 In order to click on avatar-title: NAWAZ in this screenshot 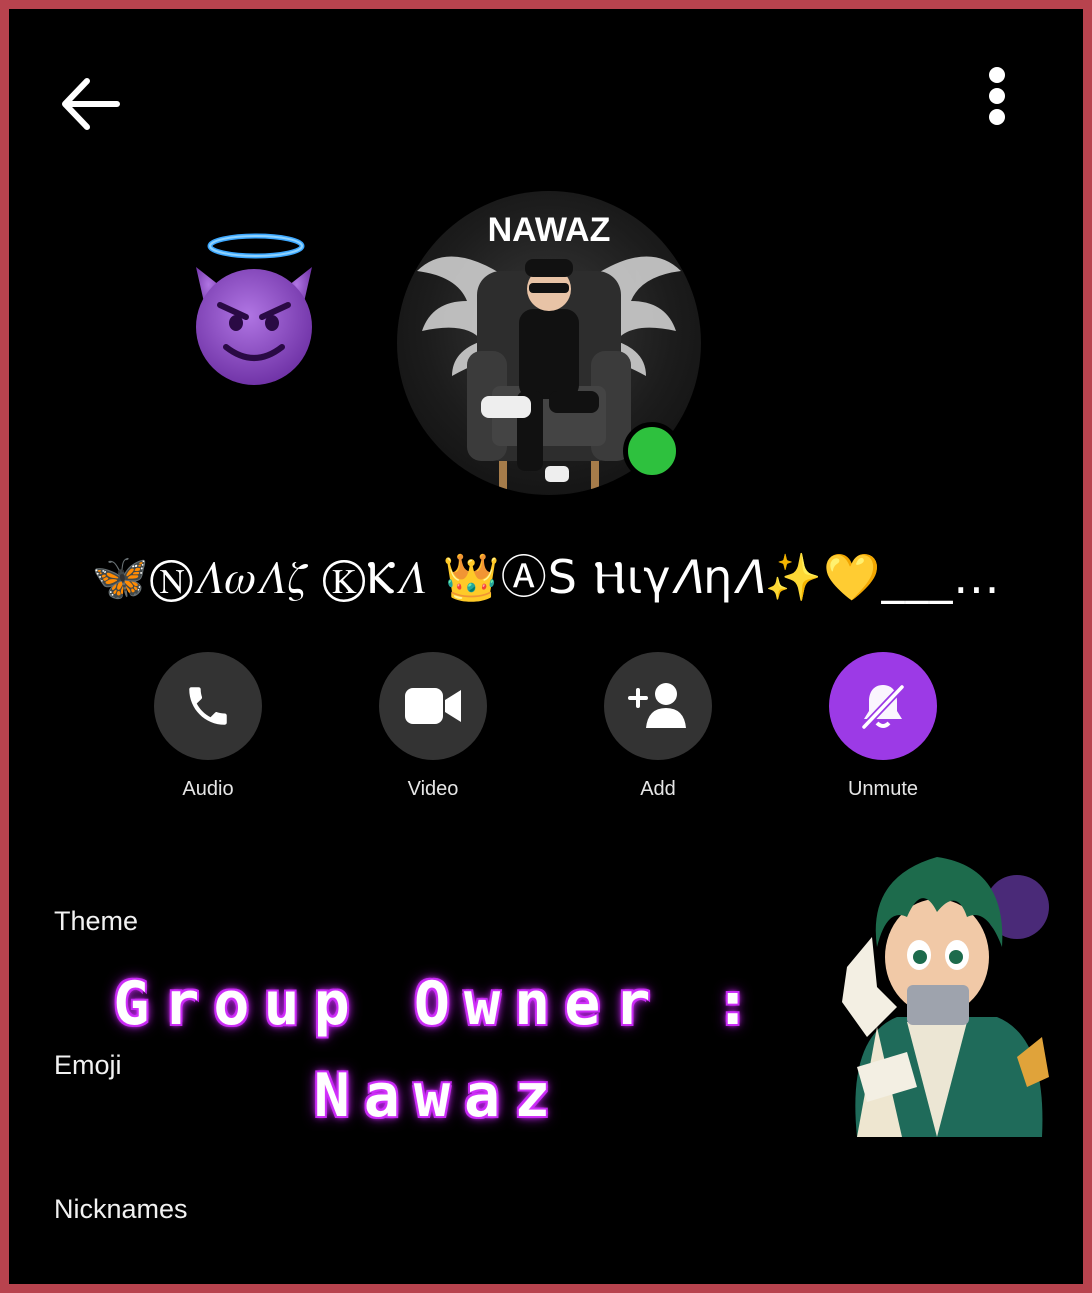, I will do `click(549, 230)`.